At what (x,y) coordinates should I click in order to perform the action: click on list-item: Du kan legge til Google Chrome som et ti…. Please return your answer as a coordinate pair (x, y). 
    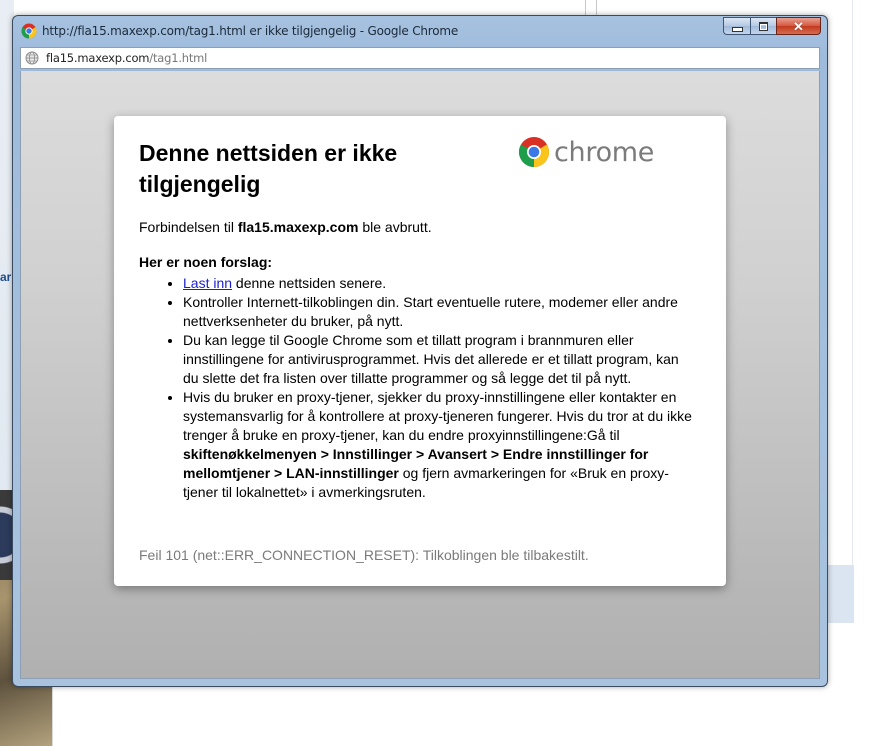
    Looking at the image, I should click on (442, 359).